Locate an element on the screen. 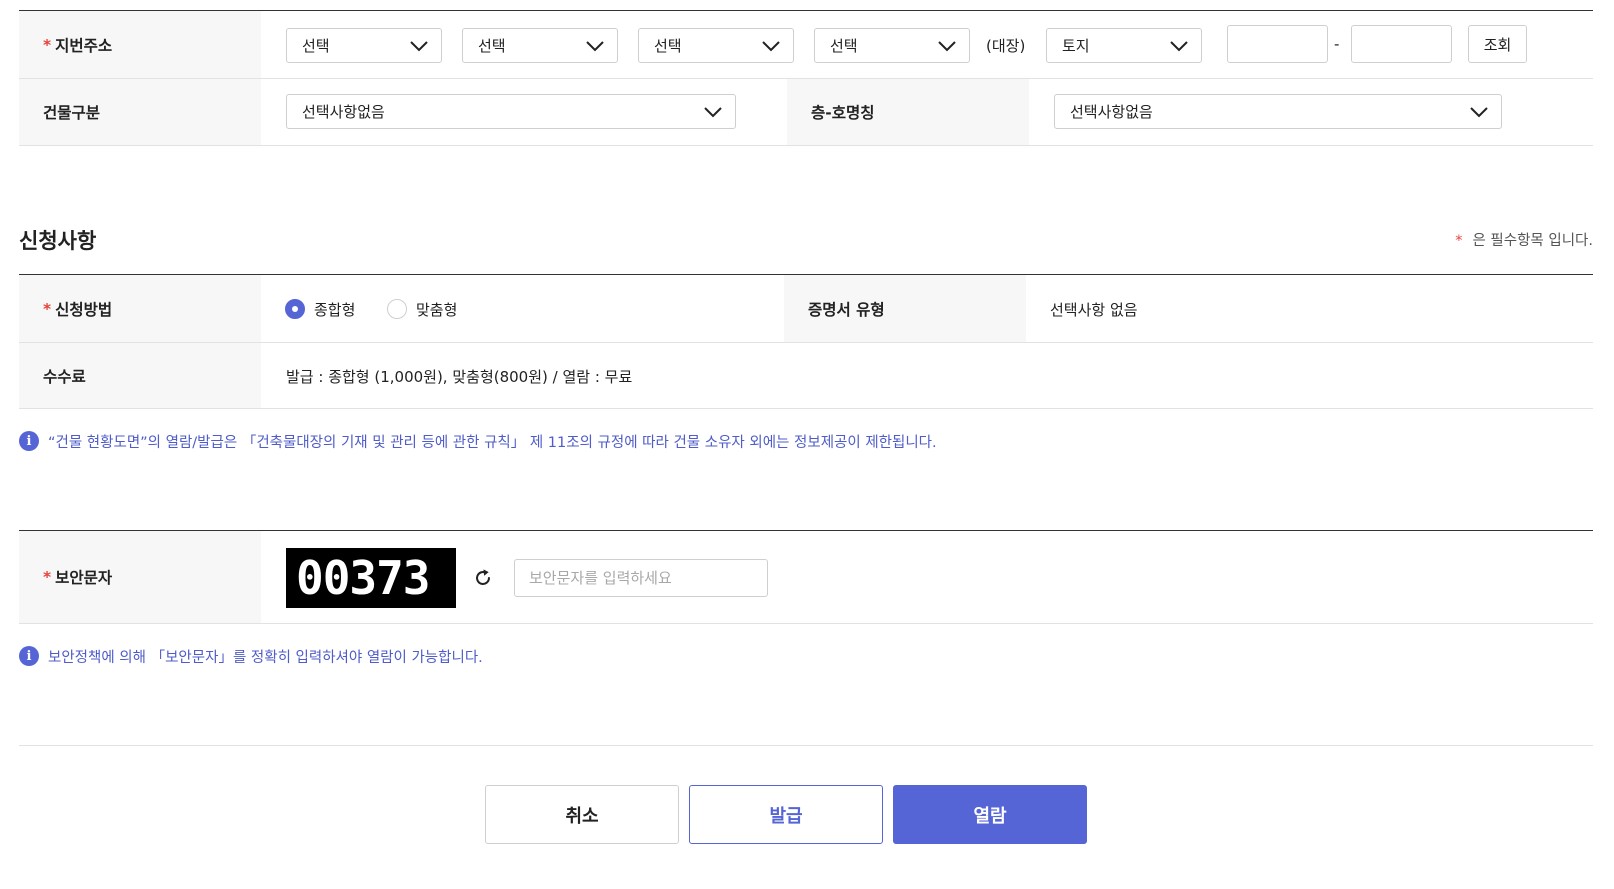  method-radio-comprehensive is located at coordinates (295, 309).